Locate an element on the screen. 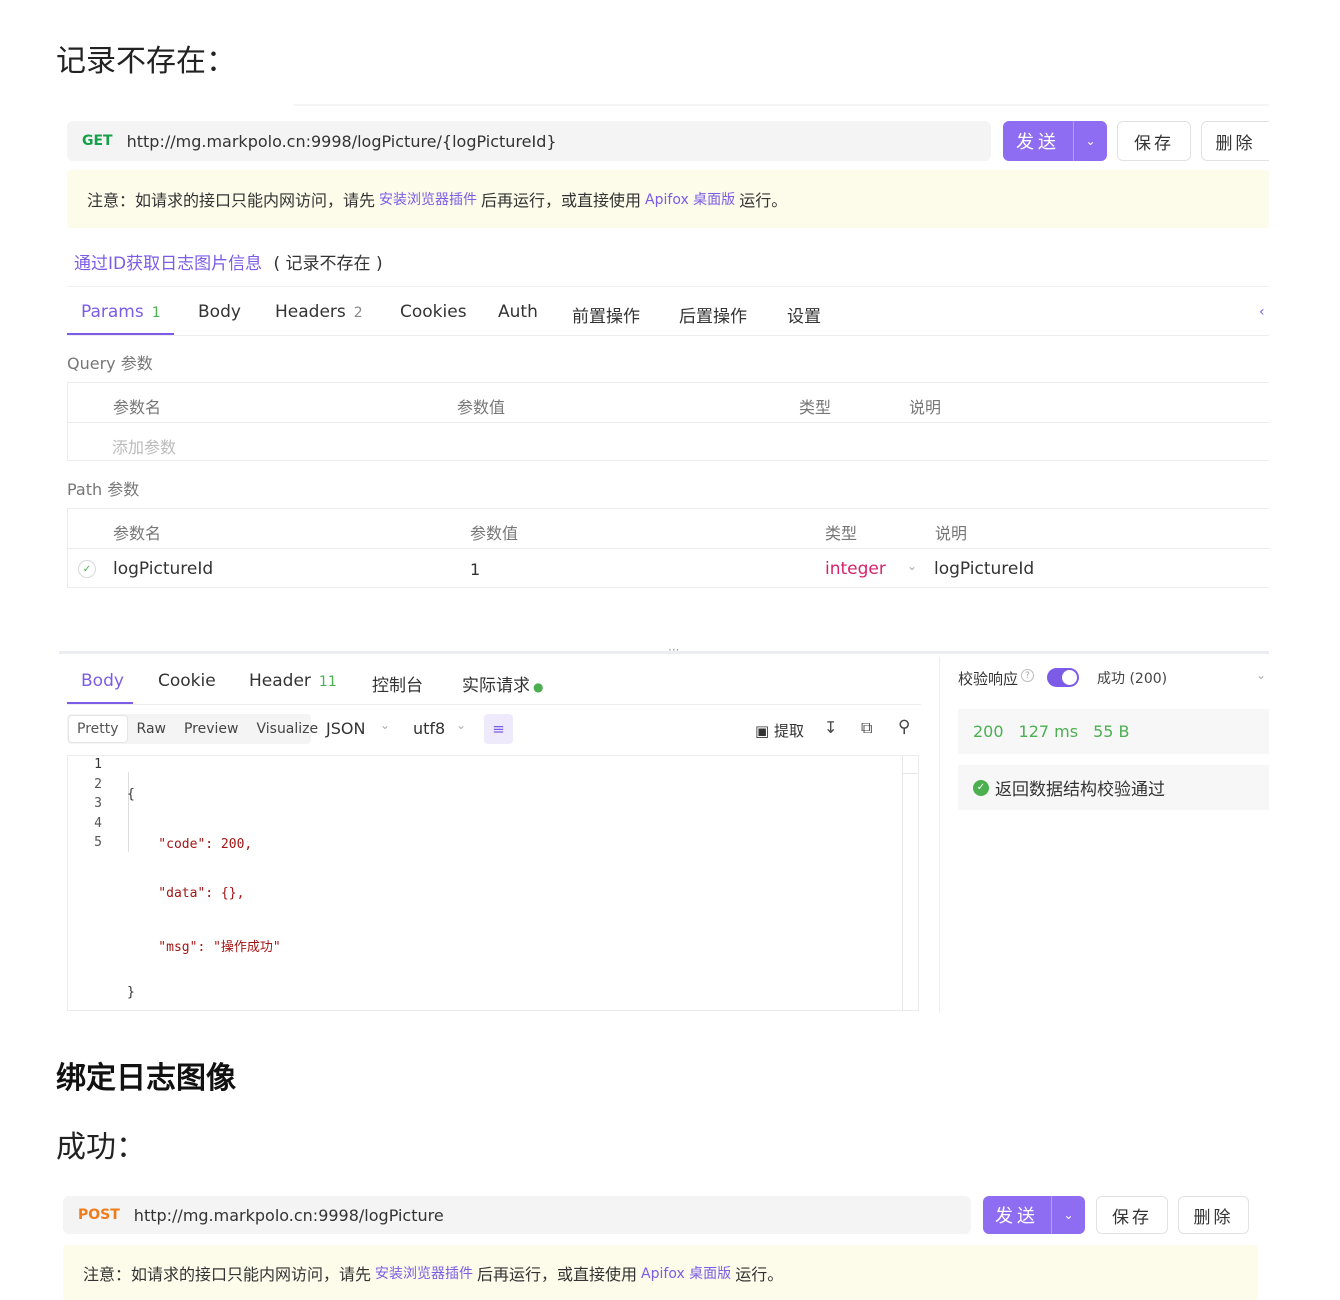 The image size is (1340, 1300). validation-message: 返回数据结构校验通过 is located at coordinates (1080, 790).